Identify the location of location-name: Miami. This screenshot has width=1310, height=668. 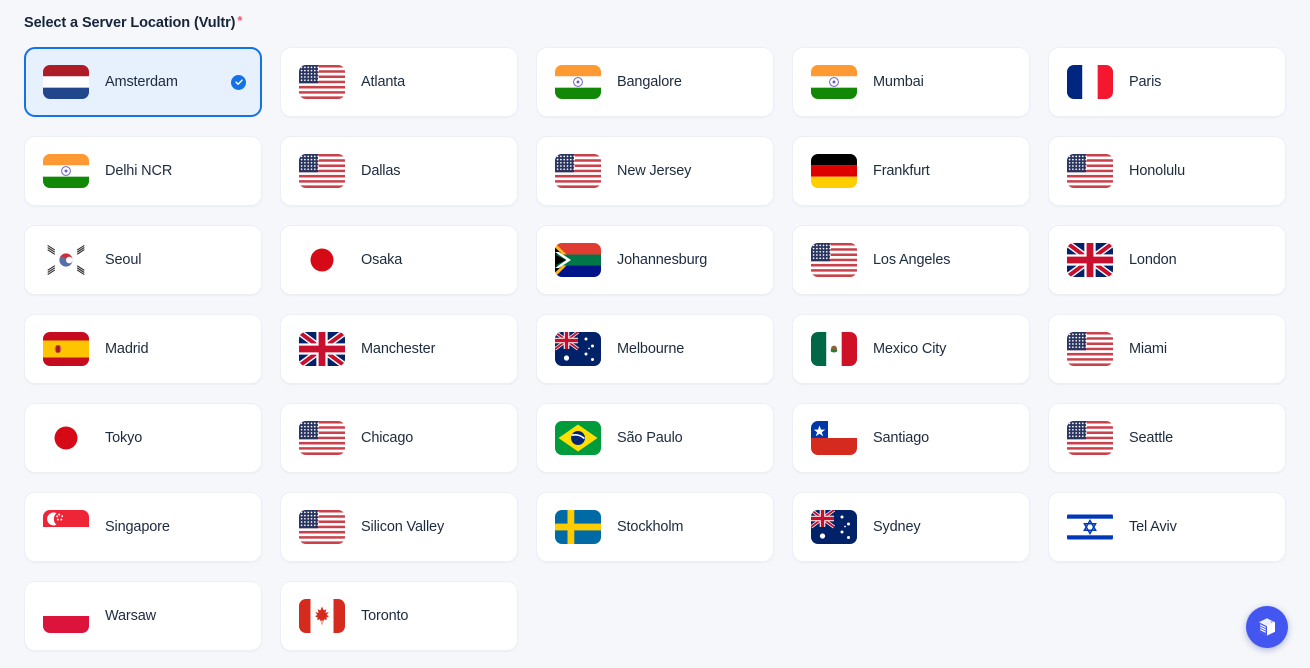
(1148, 349).